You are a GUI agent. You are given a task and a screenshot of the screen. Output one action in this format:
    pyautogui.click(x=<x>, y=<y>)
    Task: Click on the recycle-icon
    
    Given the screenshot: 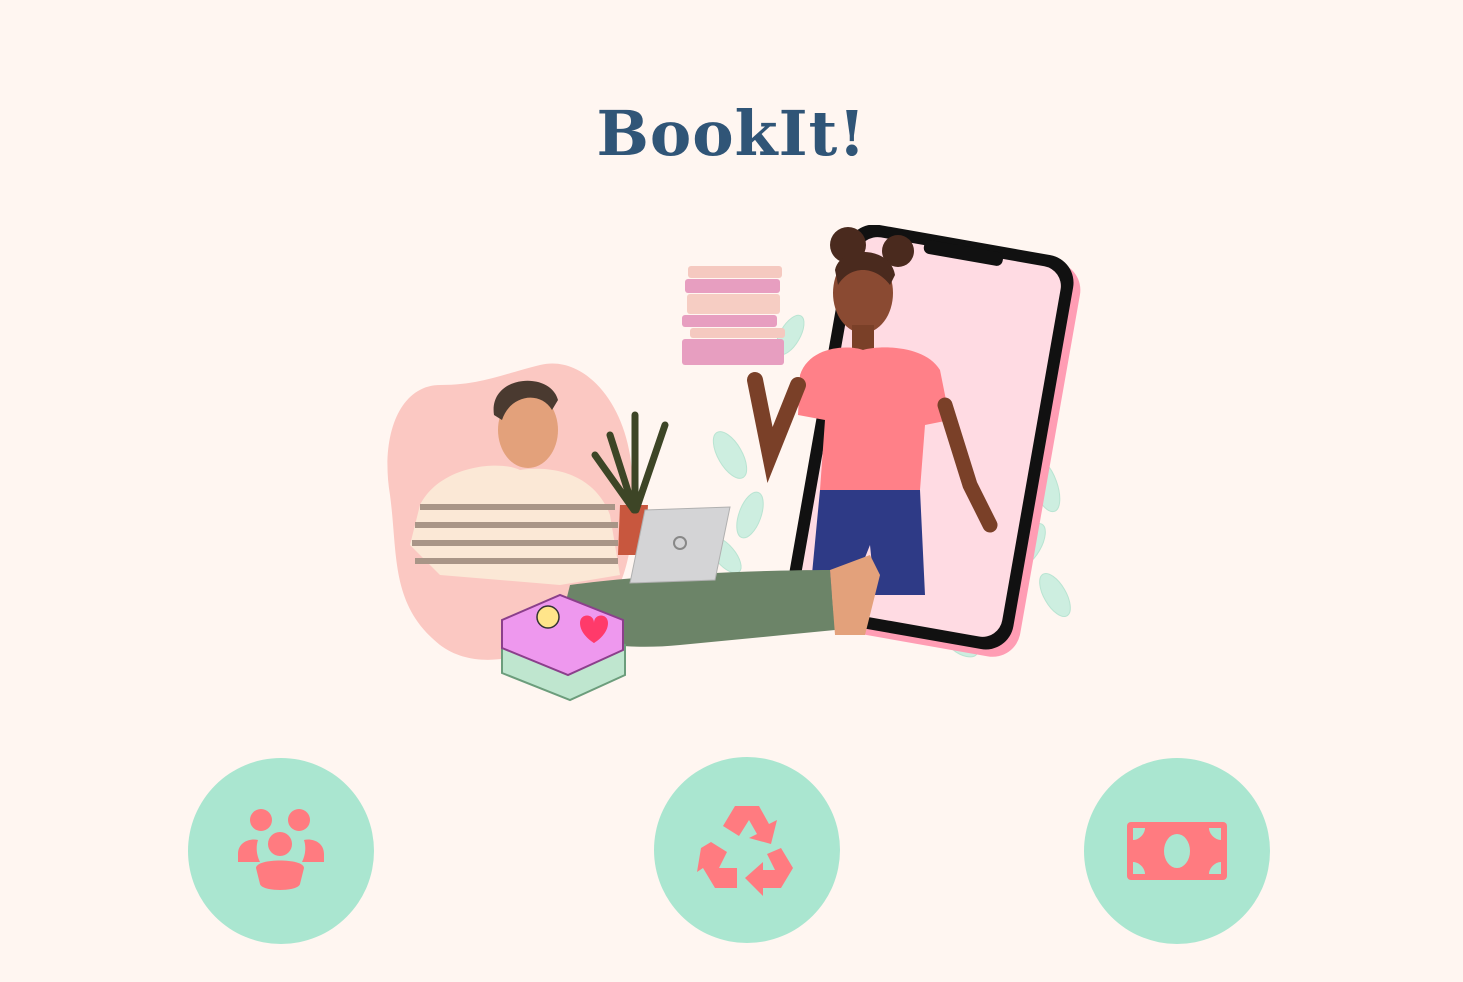 What is the action you would take?
    pyautogui.click(x=745, y=851)
    